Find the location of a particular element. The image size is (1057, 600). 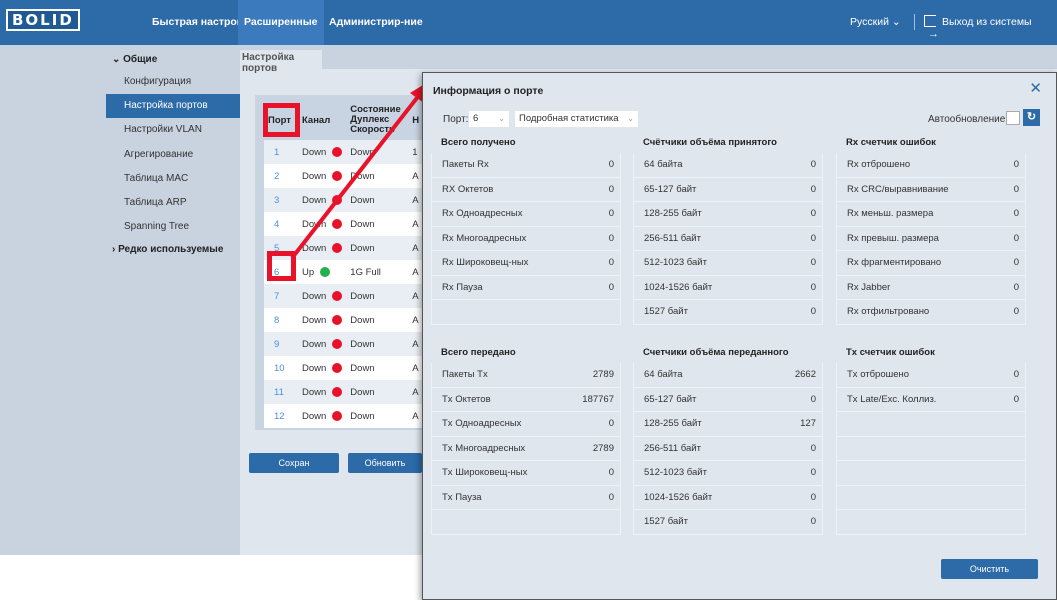

stat-value: 127 is located at coordinates (808, 423).